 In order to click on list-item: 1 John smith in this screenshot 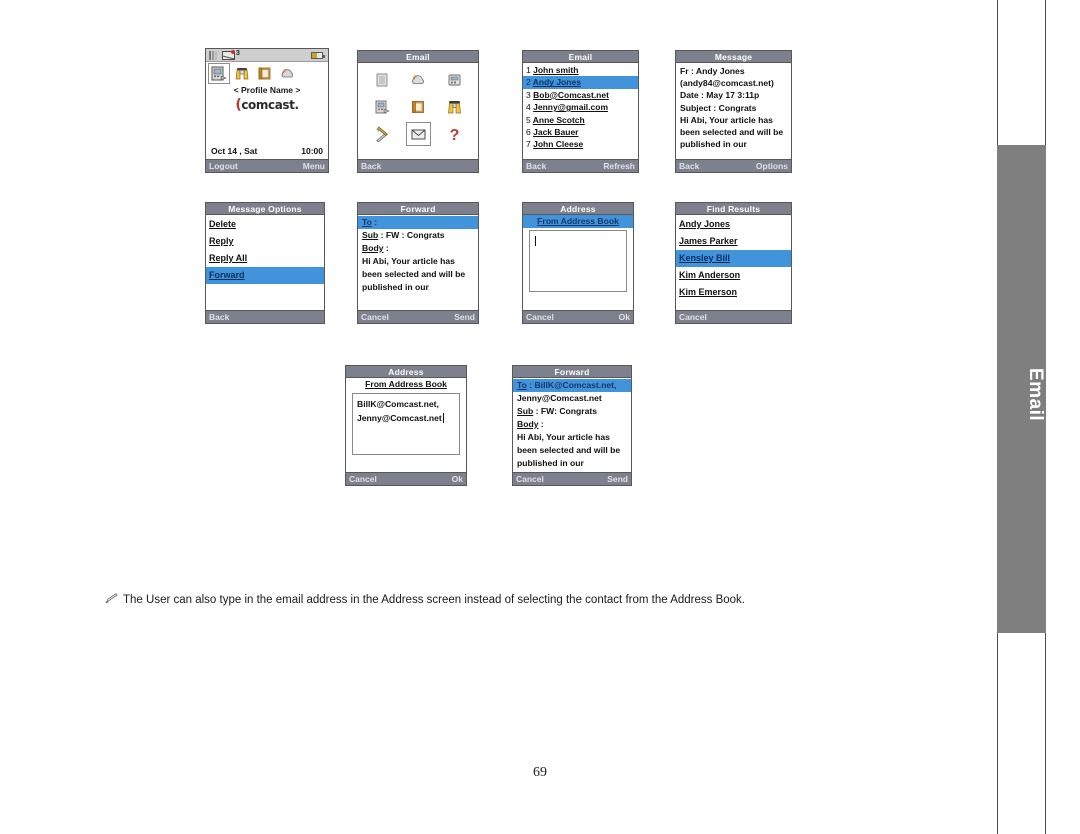, I will do `click(580, 70)`.